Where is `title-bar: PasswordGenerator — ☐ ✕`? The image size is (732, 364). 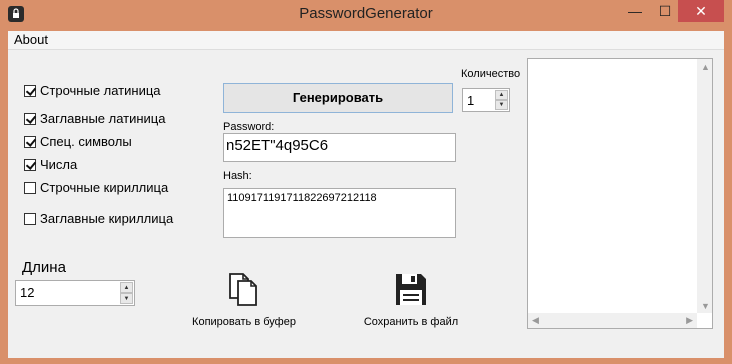 title-bar: PasswordGenerator — ☐ ✕ is located at coordinates (366, 15).